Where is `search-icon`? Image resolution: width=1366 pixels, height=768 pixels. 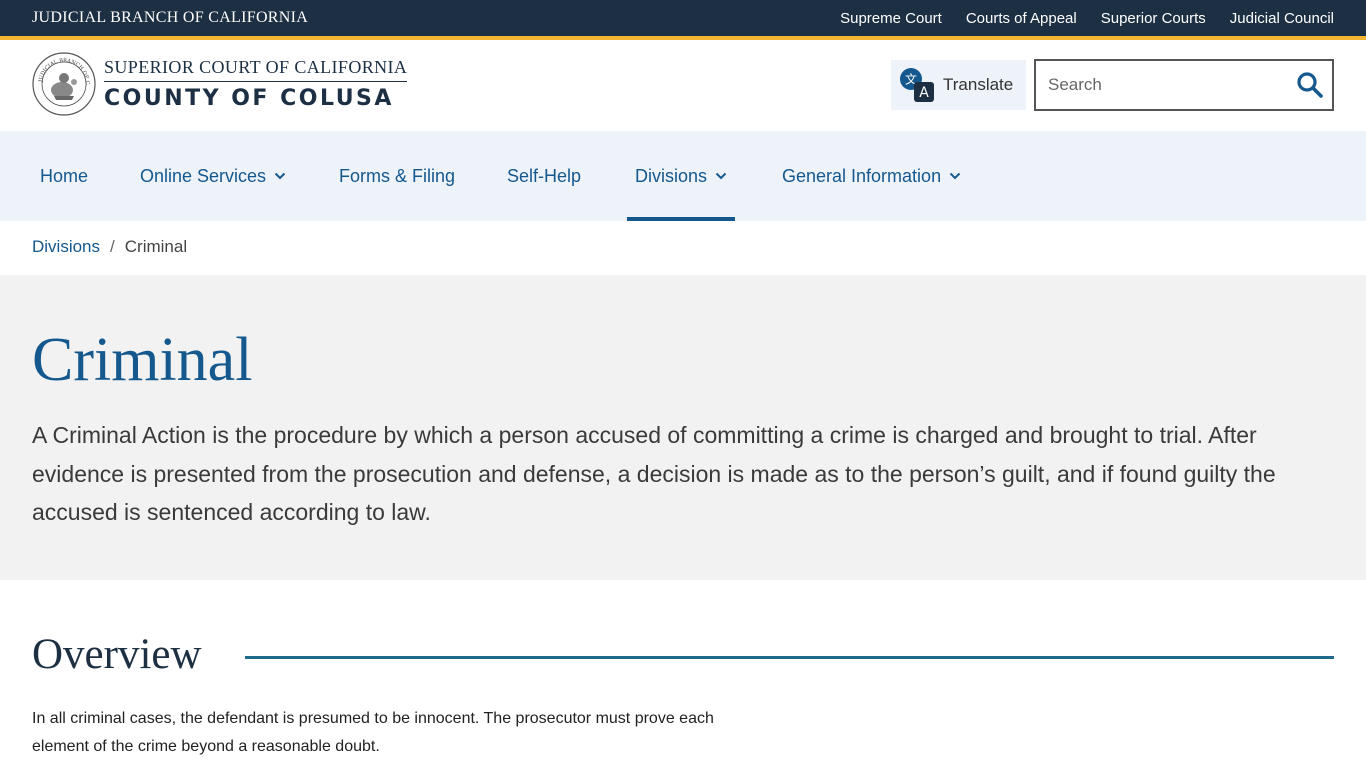
search-icon is located at coordinates (1310, 85).